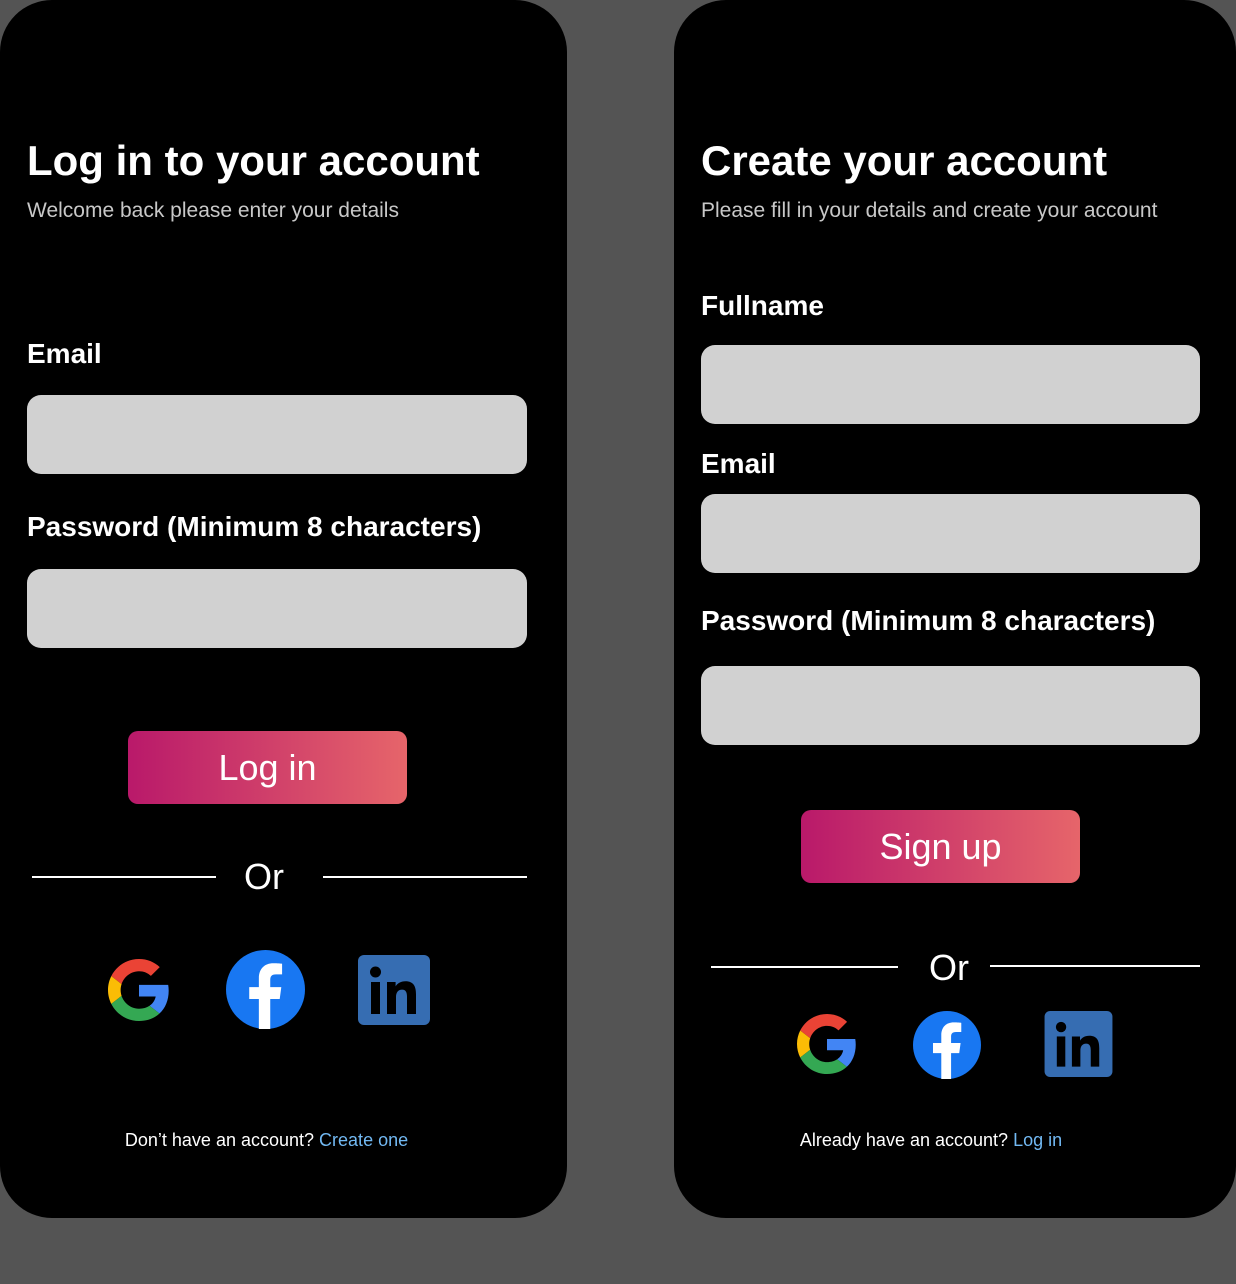 The height and width of the screenshot is (1284, 1236). I want to click on login-title: Log in to your account, so click(253, 160).